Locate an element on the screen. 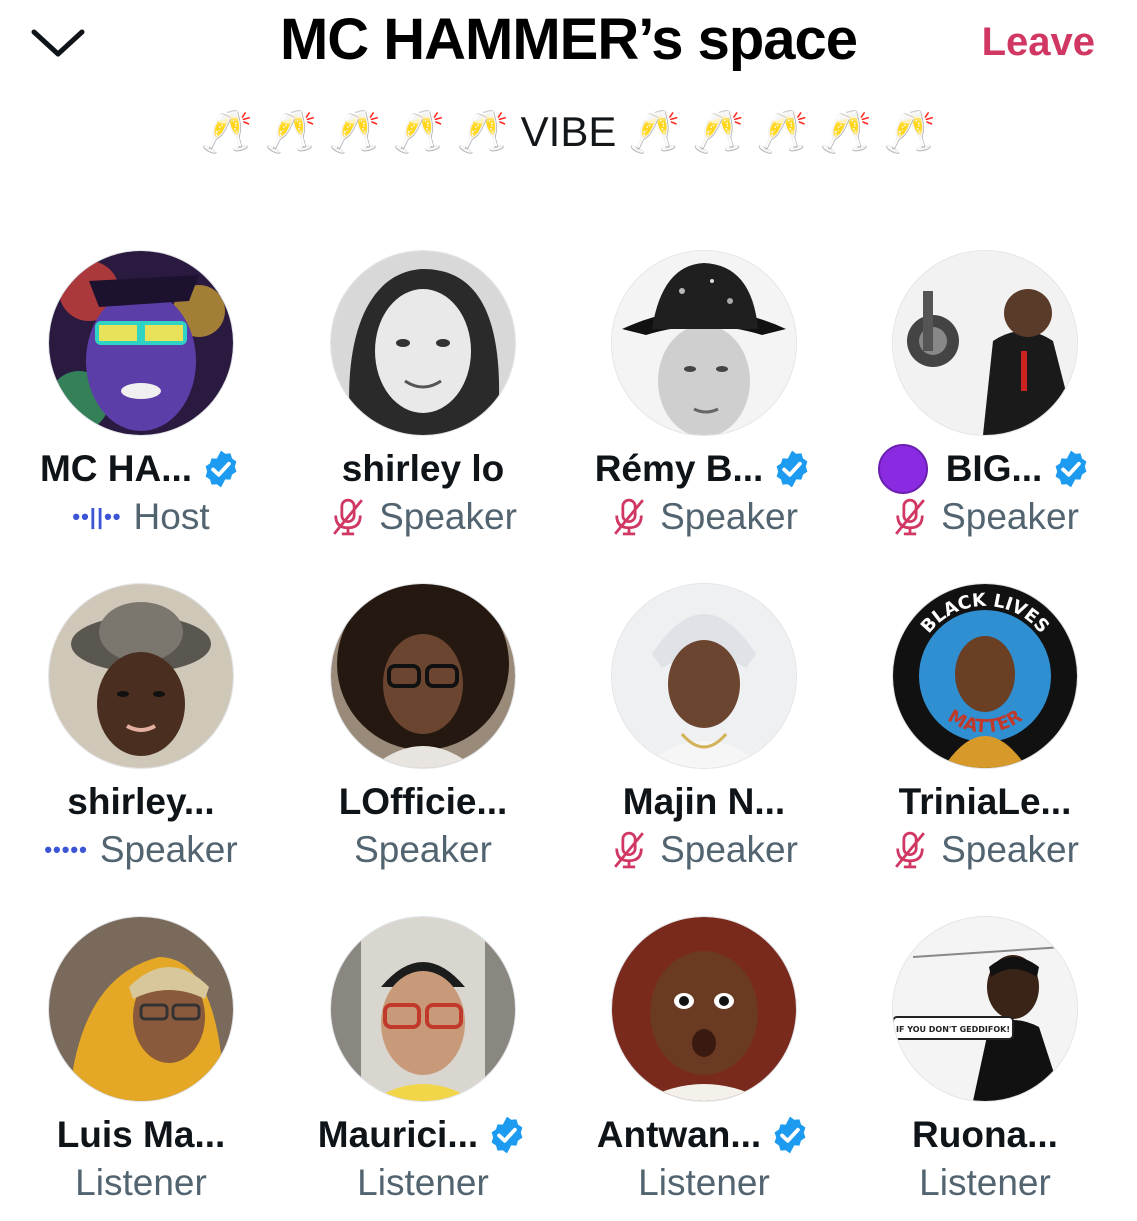 The height and width of the screenshot is (1221, 1137). participant-card: Antwan... Listener is located at coordinates (704, 1061).